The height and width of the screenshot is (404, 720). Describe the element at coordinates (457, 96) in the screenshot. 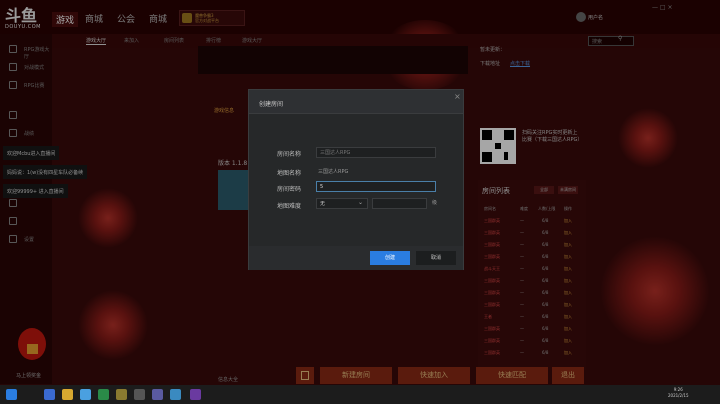

I see `close-icon: ×` at that location.